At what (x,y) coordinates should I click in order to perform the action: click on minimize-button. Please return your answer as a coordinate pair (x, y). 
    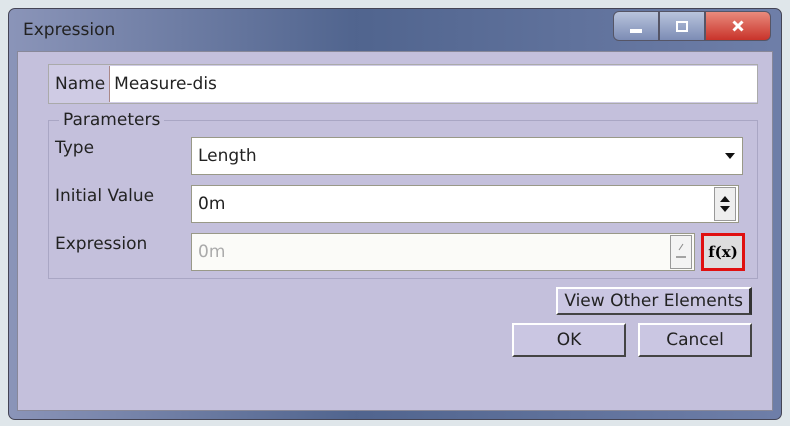
    Looking at the image, I should click on (636, 26).